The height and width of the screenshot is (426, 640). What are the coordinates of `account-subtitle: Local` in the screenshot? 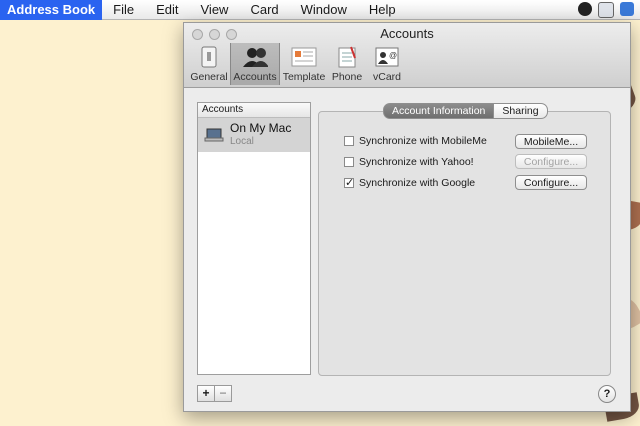 It's located at (242, 141).